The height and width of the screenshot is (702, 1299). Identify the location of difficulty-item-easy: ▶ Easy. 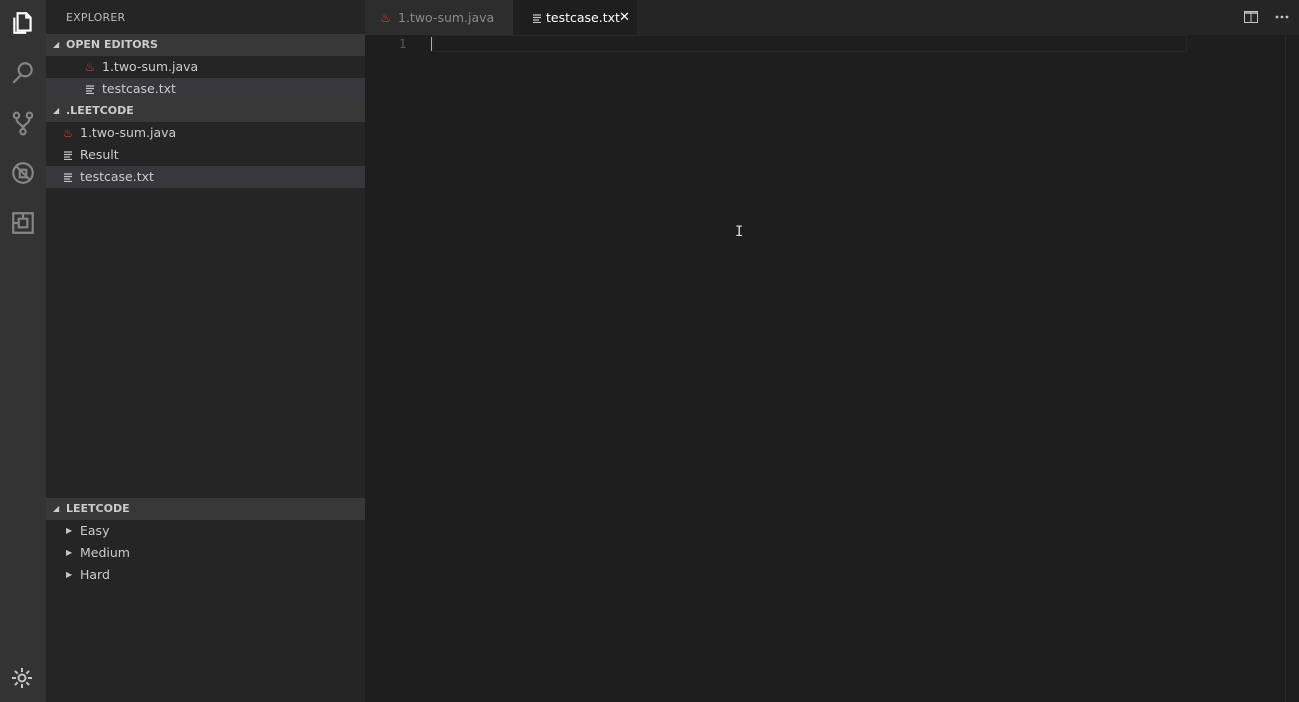
(205, 531).